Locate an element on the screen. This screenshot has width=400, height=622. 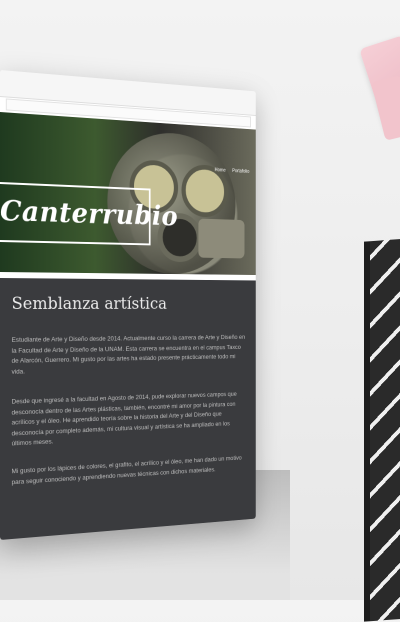
nav-home: Home is located at coordinates (220, 170).